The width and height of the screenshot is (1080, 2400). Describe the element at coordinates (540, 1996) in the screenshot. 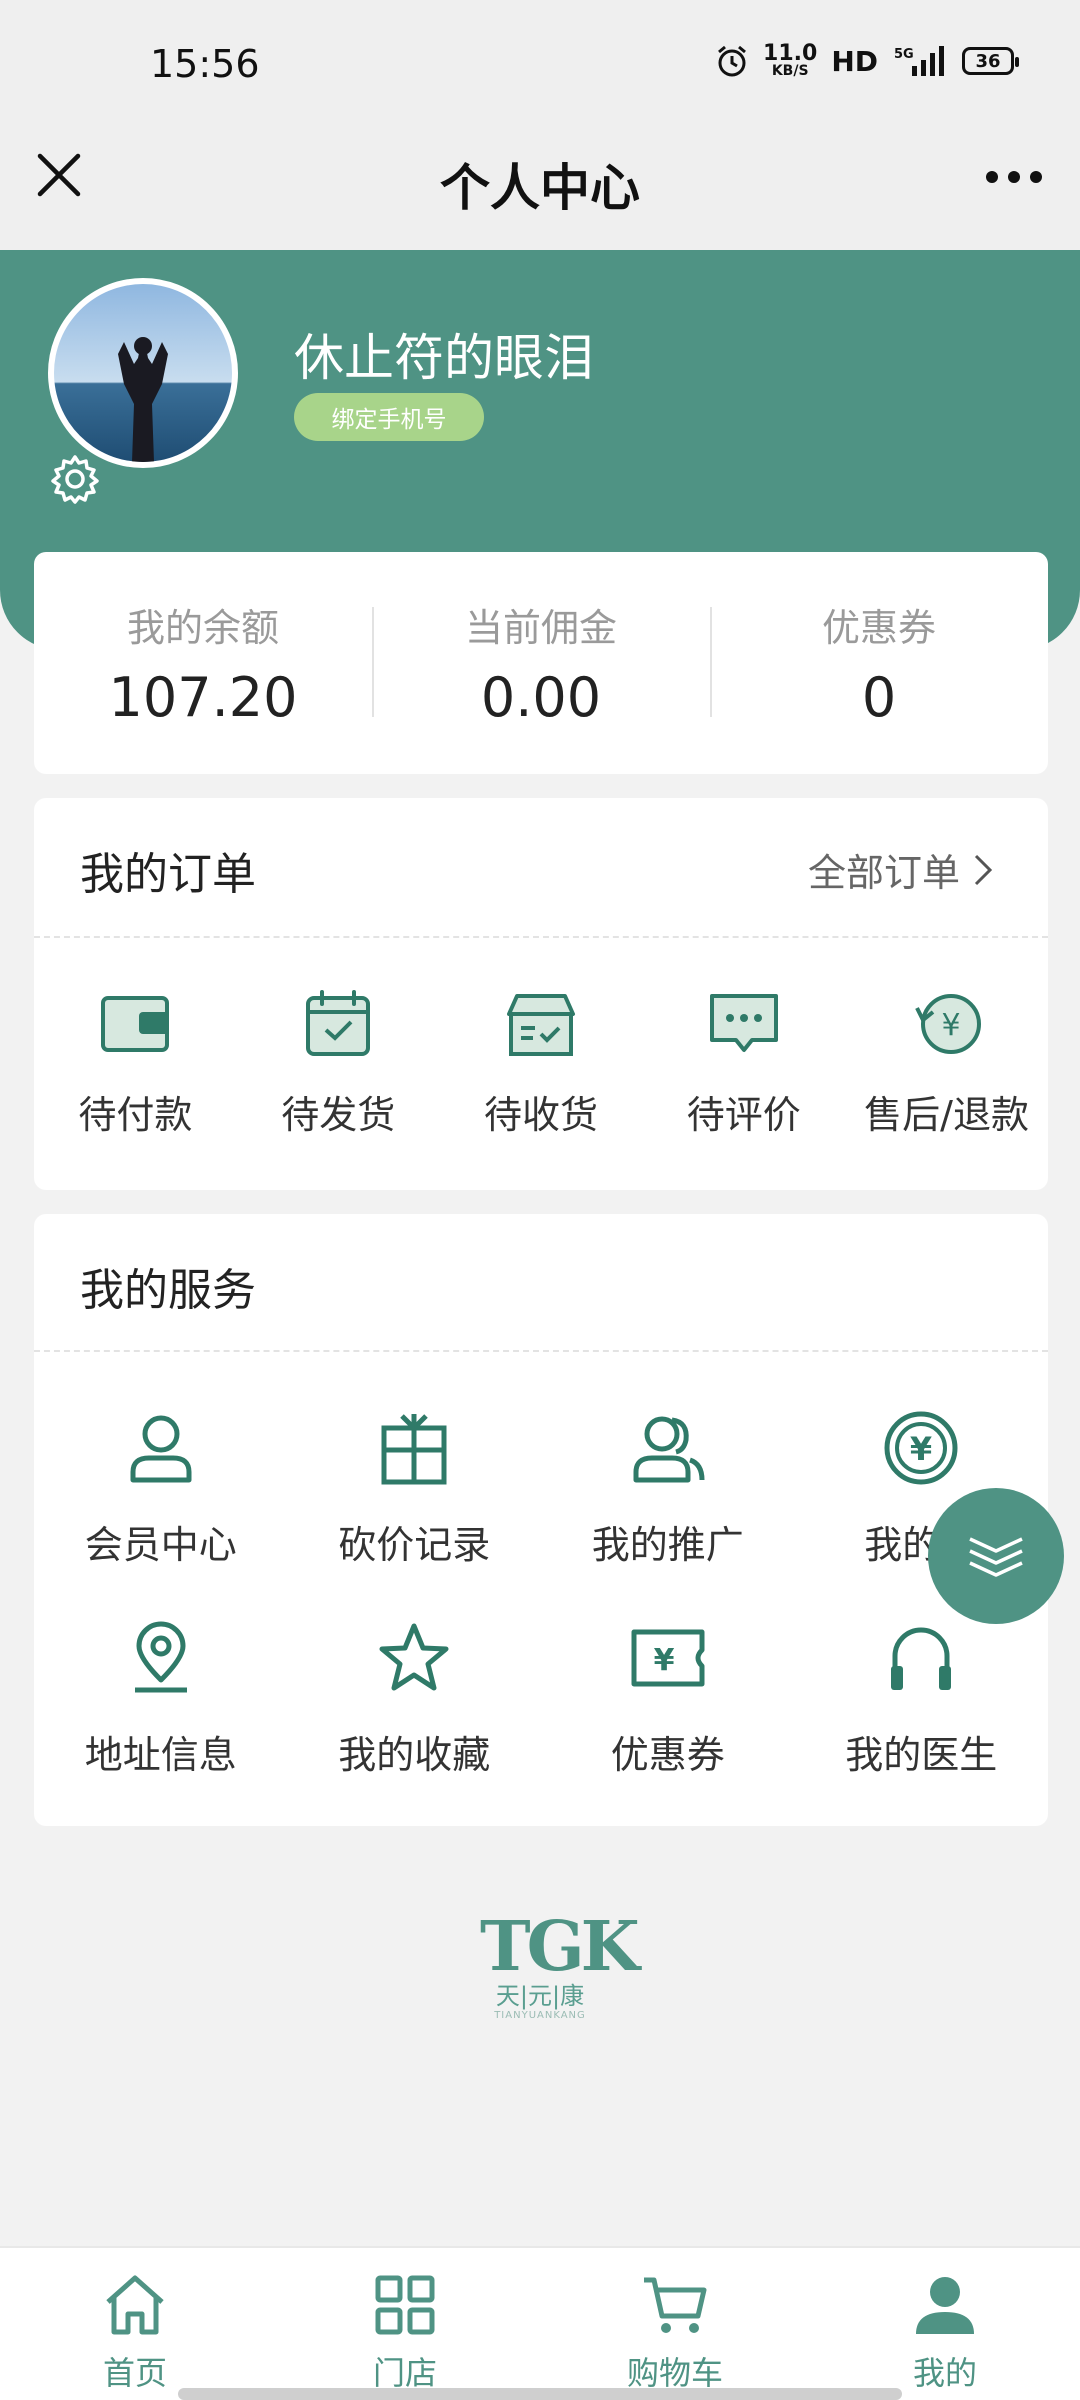

I see `logo-cn-text: 天|元|康` at that location.